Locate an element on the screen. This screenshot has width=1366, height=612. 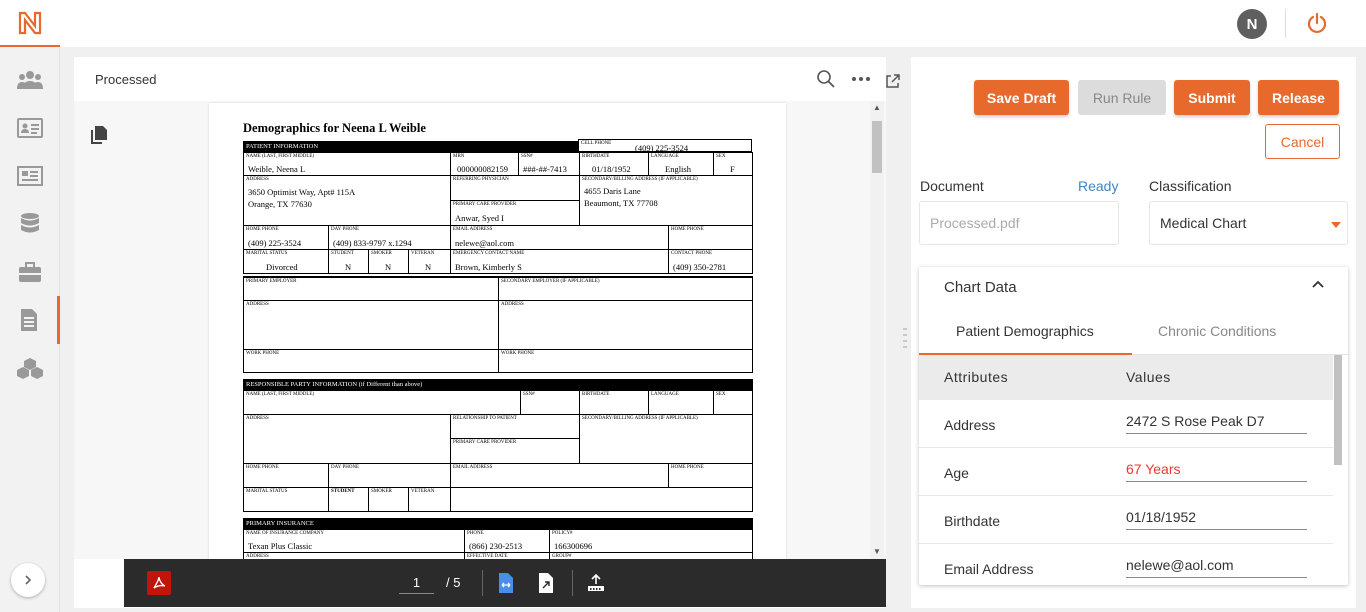
field-value: Divorced is located at coordinates (282, 267).